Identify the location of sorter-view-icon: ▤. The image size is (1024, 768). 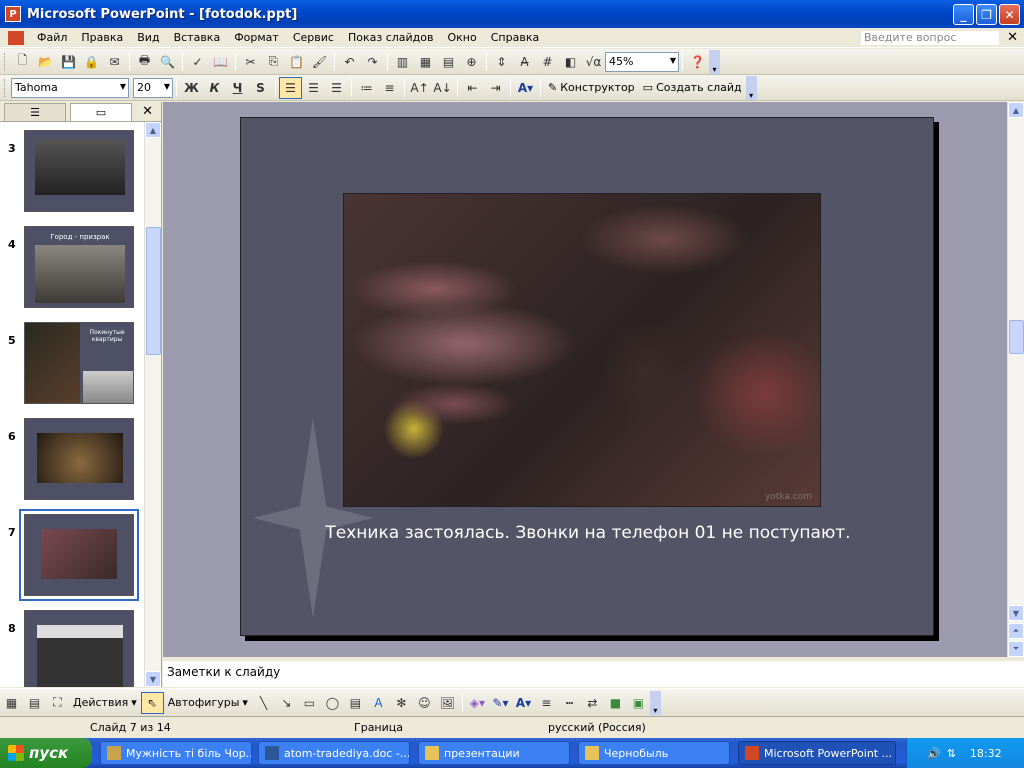
(34, 703).